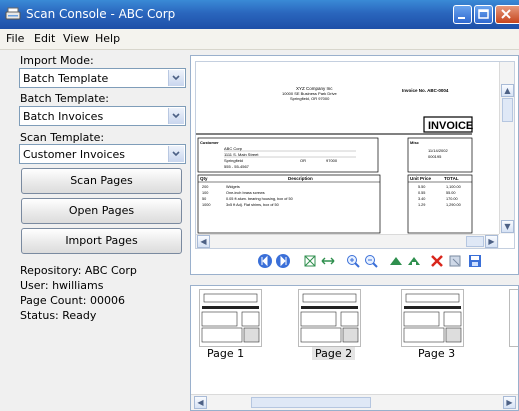 Image resolution: width=519 pixels, height=411 pixels. I want to click on scroll-up-icon: ▲, so click(507, 90).